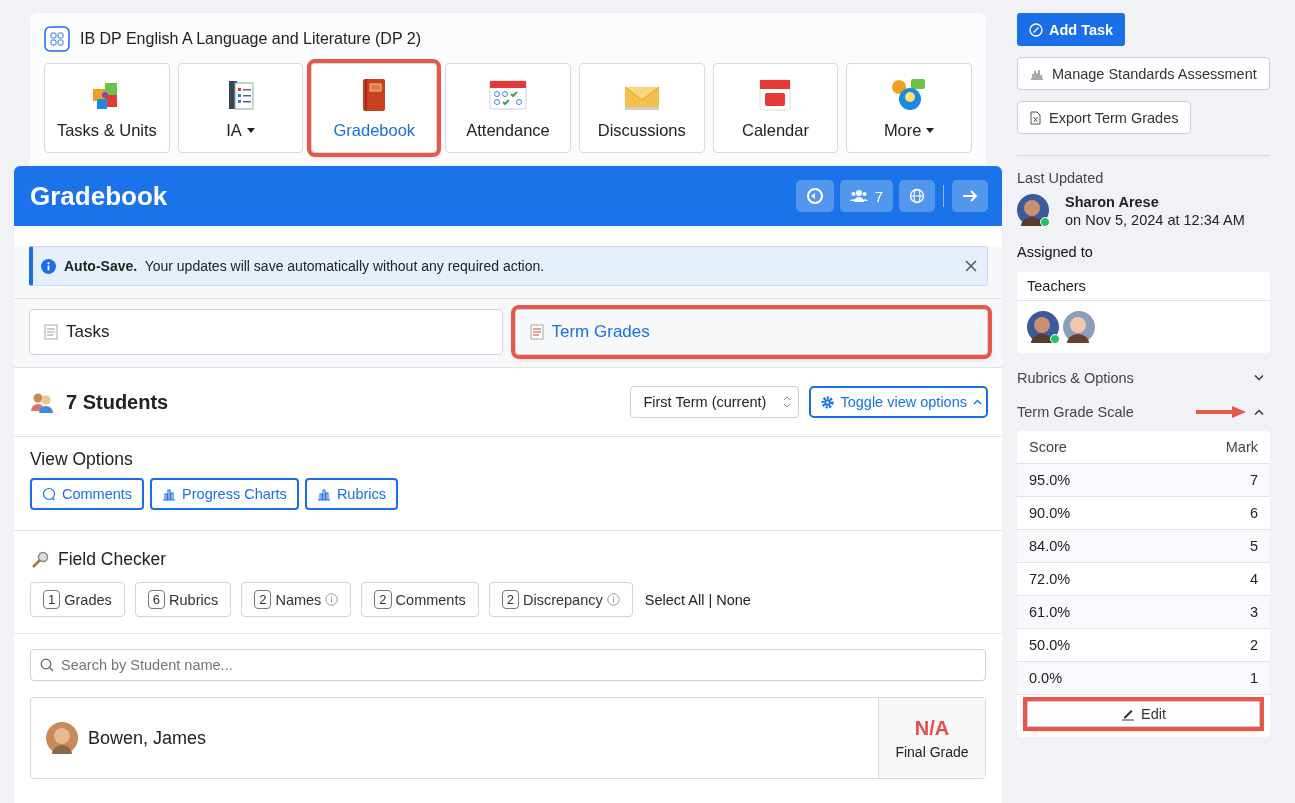 This screenshot has width=1295, height=803. I want to click on chat-button, so click(814, 196).